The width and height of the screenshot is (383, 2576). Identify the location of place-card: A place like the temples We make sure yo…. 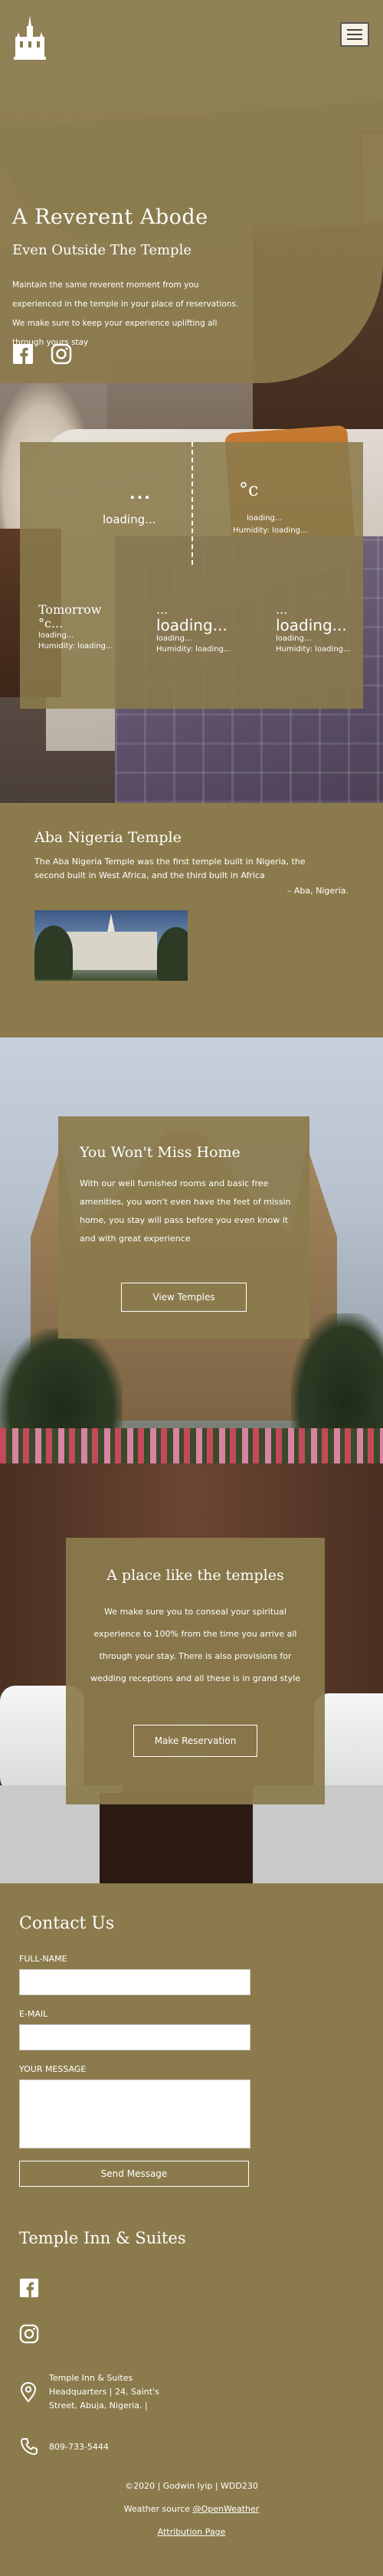
(195, 1671).